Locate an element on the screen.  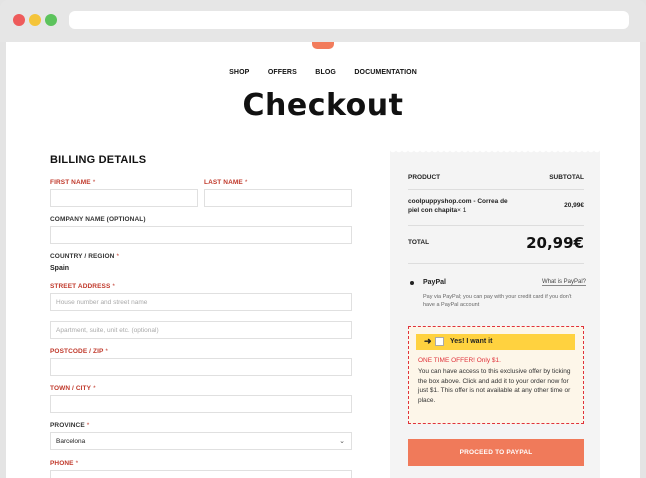
main-nav: SHOP OFFERS BLOG DOCUMENTATION is located at coordinates (323, 70).